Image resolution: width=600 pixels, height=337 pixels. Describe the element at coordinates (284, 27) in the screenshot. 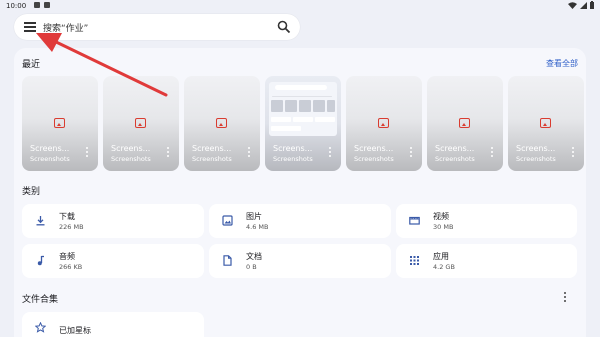

I see `search-icon` at that location.